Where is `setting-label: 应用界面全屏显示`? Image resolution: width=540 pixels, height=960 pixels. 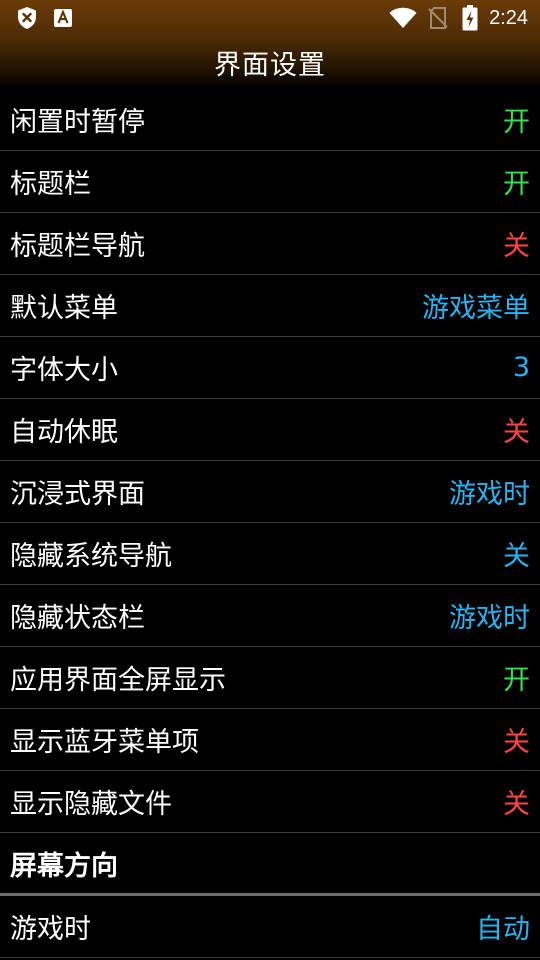 setting-label: 应用界面全屏显示 is located at coordinates (118, 680).